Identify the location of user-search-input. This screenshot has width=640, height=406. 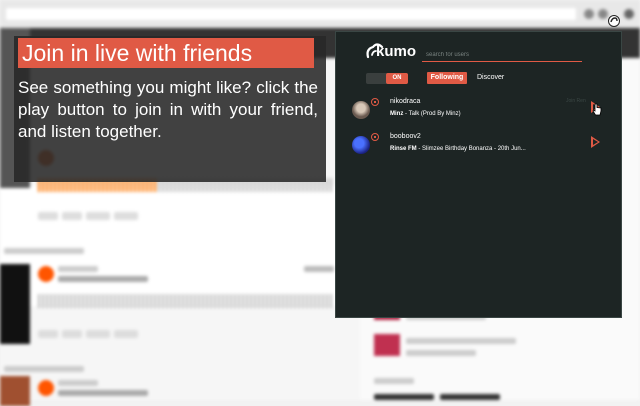
(502, 55).